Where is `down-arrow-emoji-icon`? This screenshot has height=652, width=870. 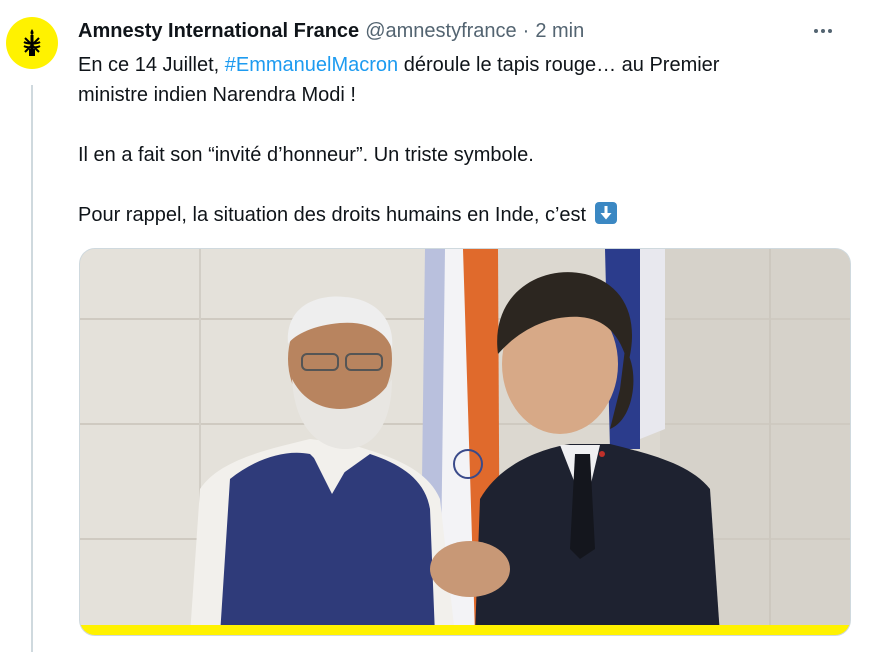 down-arrow-emoji-icon is located at coordinates (605, 213).